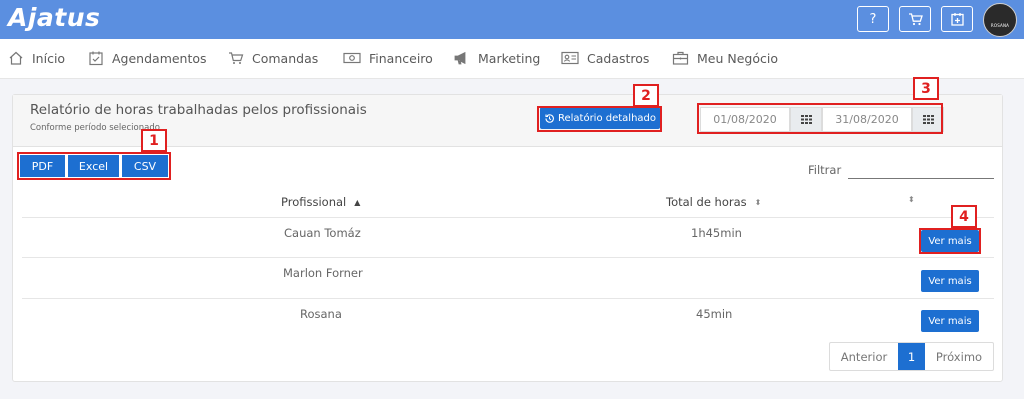  Describe the element at coordinates (321, 314) in the screenshot. I see `cell-profissional: Rosana` at that location.